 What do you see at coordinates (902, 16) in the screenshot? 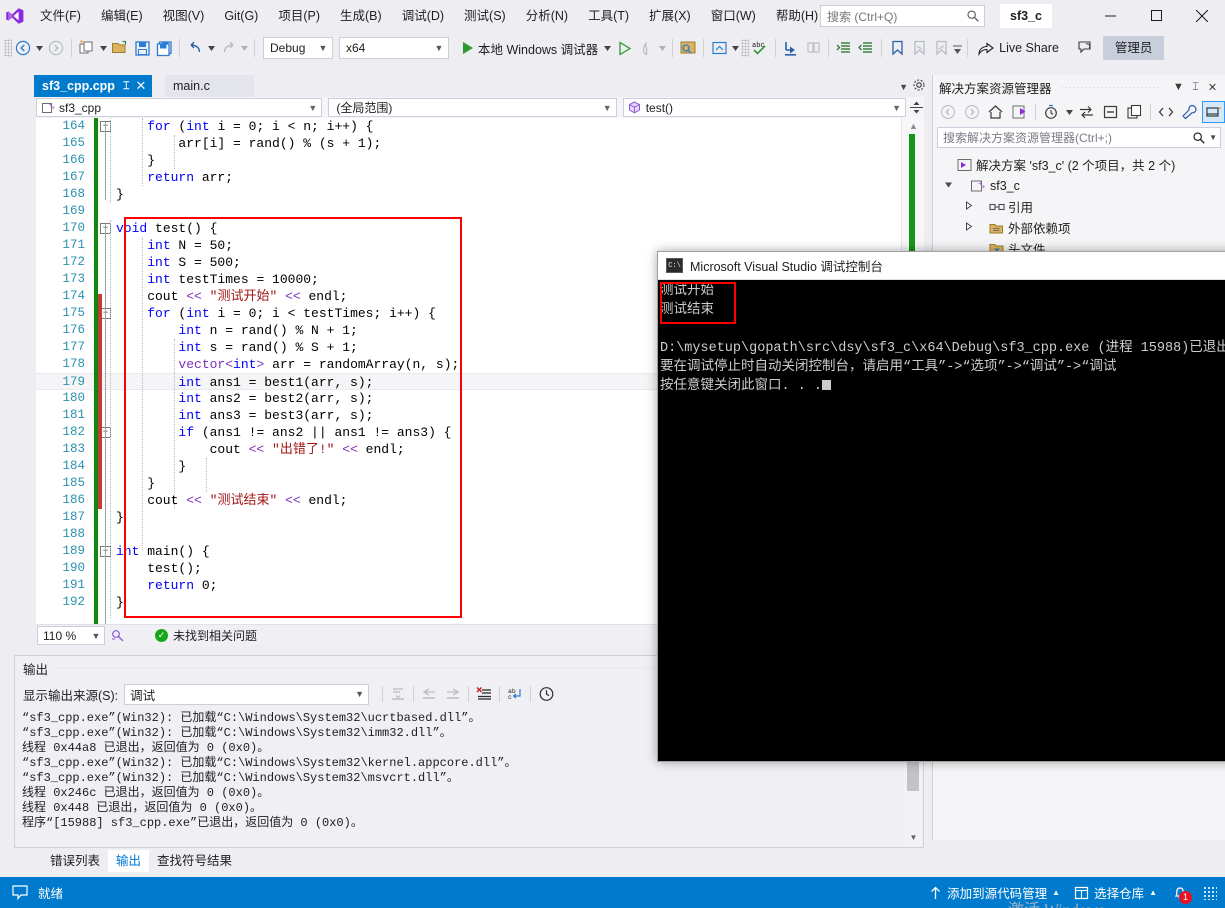
I see `search-input: 搜索 (Ctrl+Q)` at bounding box center [902, 16].